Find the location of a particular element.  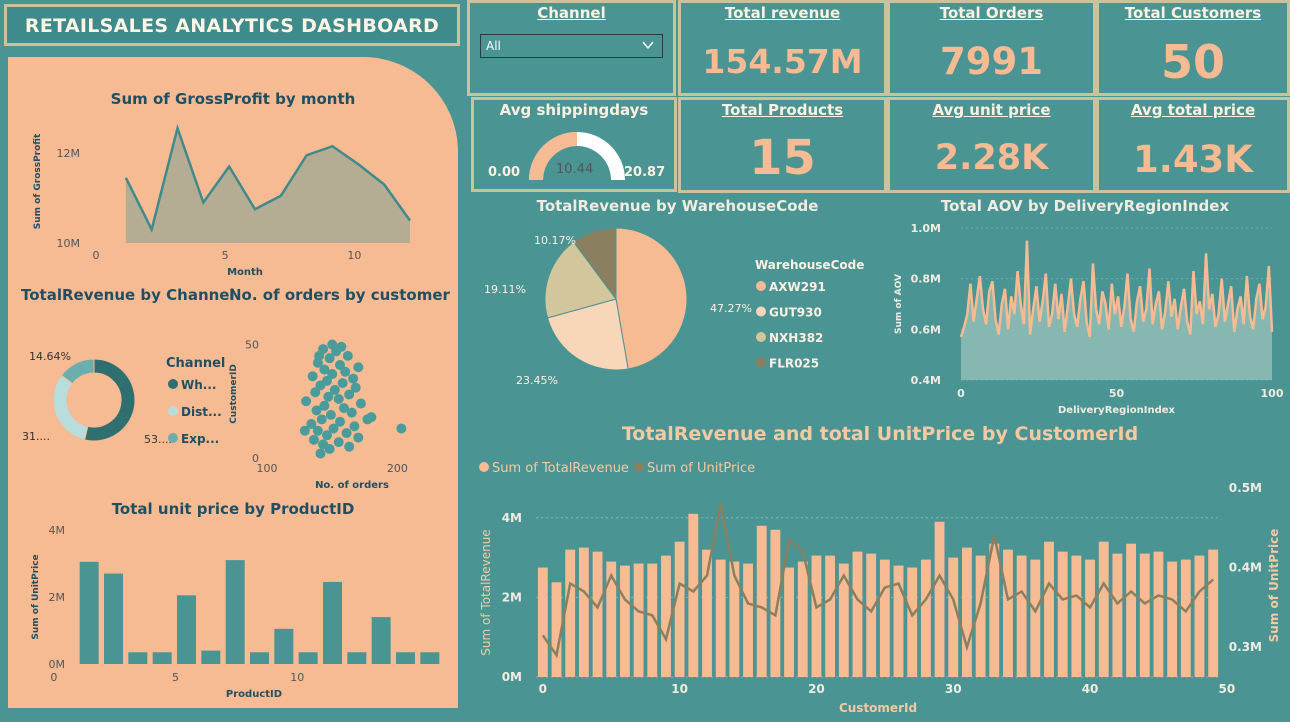

dashboard-title: RETAILSALES ANALYTICS DASHBOARD is located at coordinates (232, 26).